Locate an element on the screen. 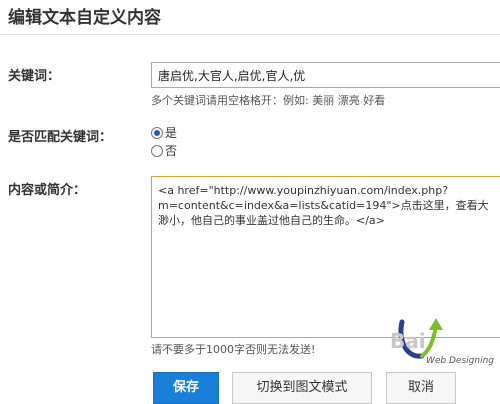 The height and width of the screenshot is (404, 500). radio-checked-icon is located at coordinates (157, 132).